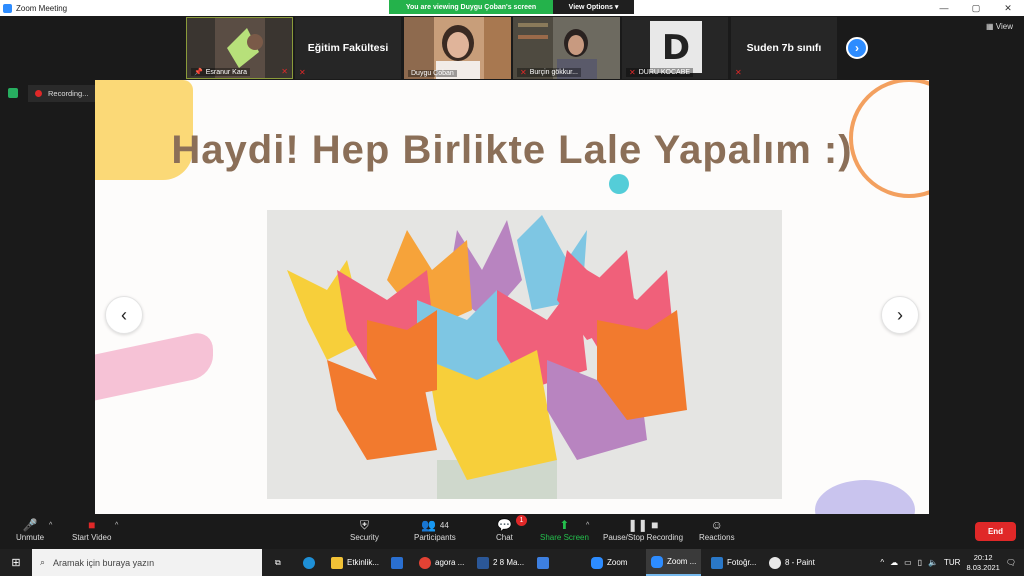 The image size is (1024, 576). Describe the element at coordinates (434, 525) in the screenshot. I see `participants-icon: 👥 44` at that location.